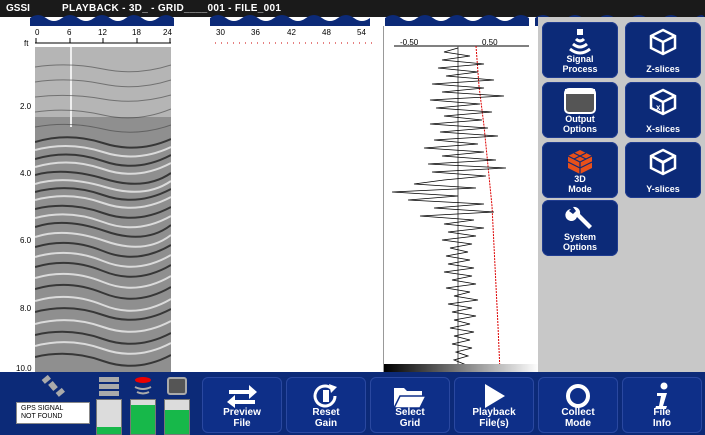 The height and width of the screenshot is (435, 705). Describe the element at coordinates (495, 396) in the screenshot. I see `play-icon` at that location.